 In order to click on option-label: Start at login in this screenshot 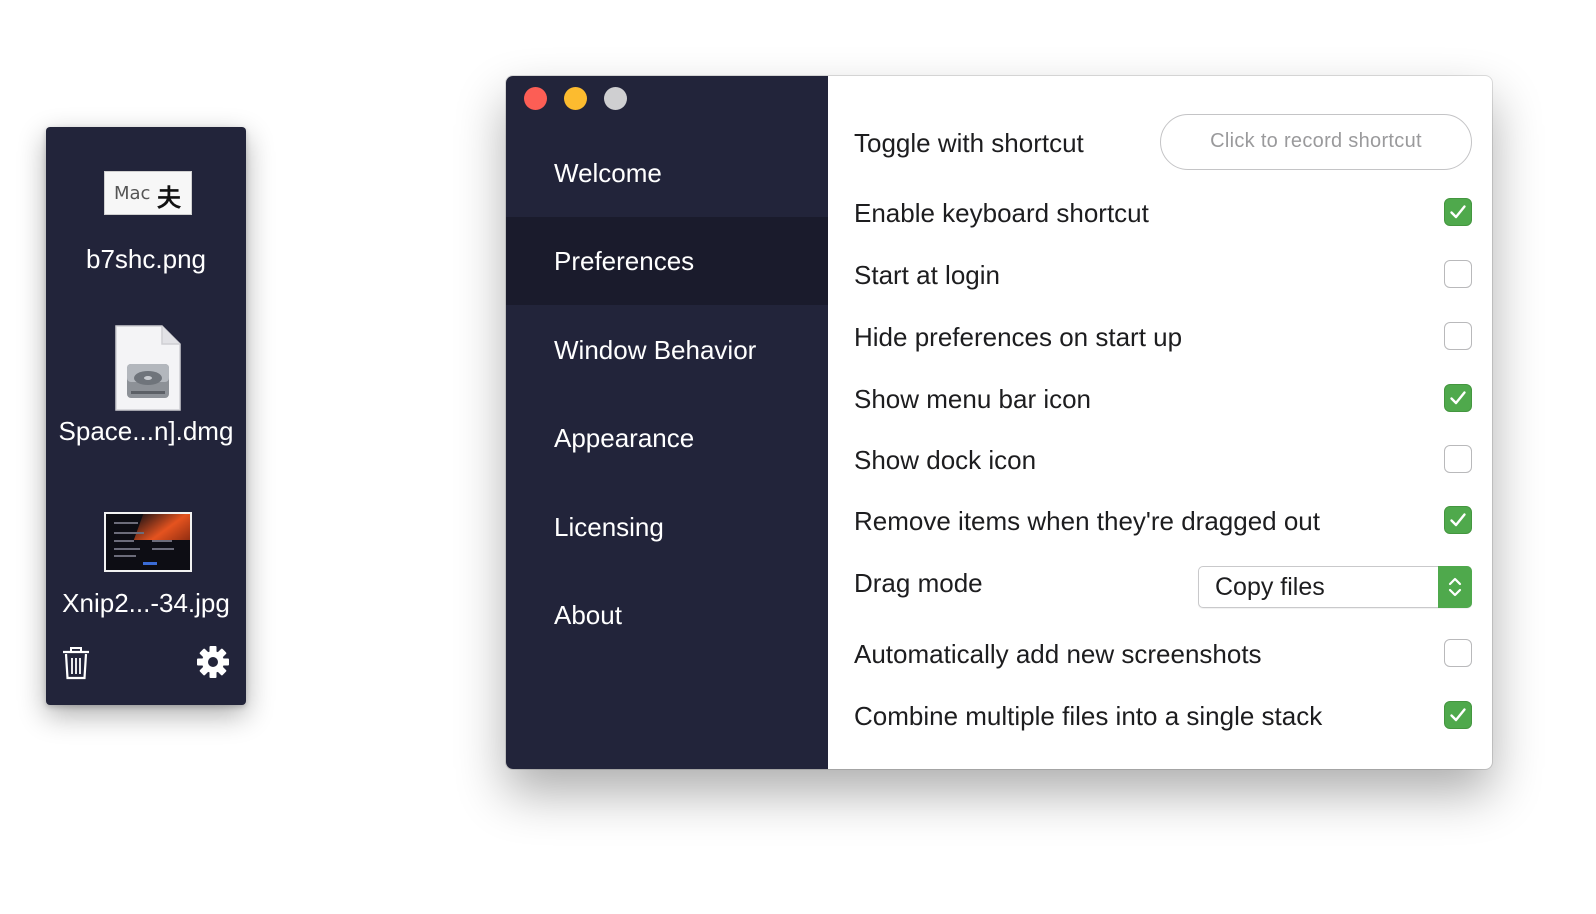, I will do `click(927, 275)`.